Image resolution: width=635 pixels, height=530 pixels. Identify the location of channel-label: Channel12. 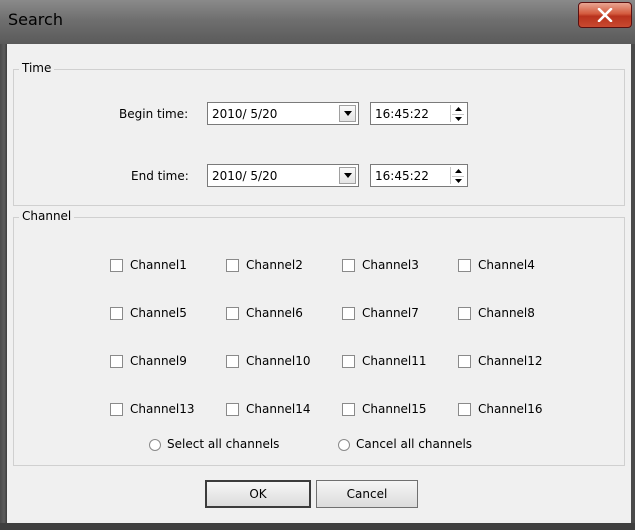
(510, 361).